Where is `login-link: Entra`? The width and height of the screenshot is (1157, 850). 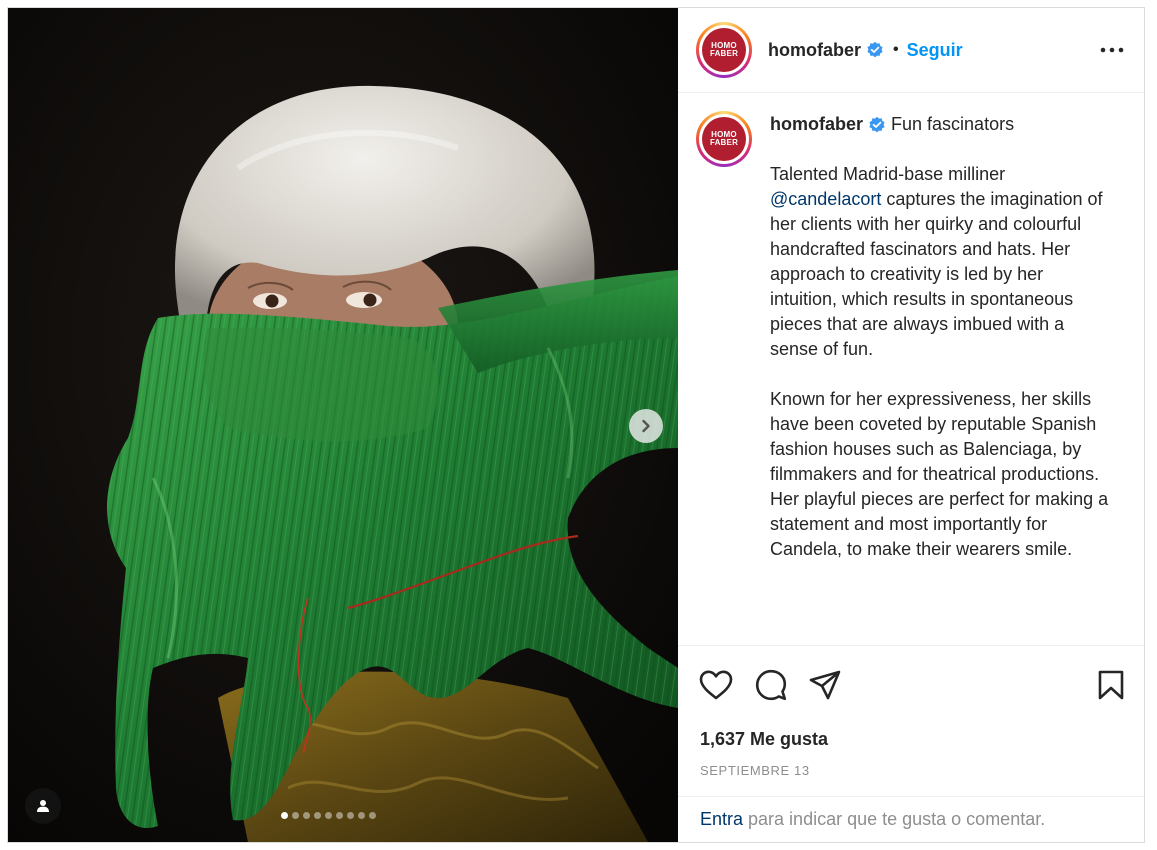
login-link: Entra is located at coordinates (721, 819).